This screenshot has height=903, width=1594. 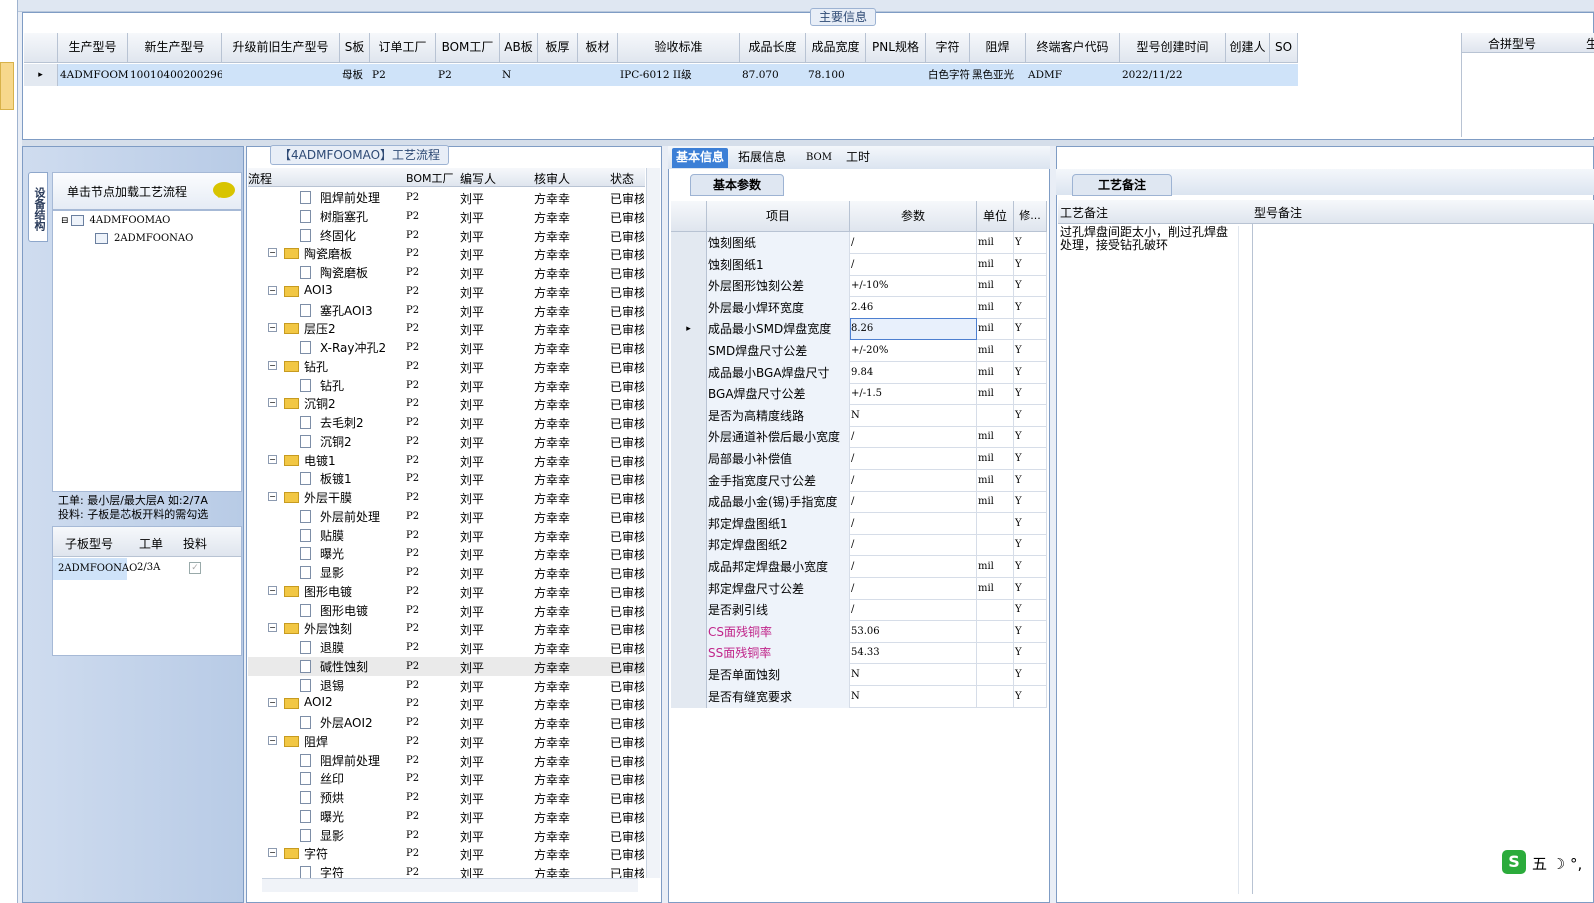 I want to click on flow-row: 板镀1 P2 刘平 方幸幸 已审核, so click(x=446, y=478).